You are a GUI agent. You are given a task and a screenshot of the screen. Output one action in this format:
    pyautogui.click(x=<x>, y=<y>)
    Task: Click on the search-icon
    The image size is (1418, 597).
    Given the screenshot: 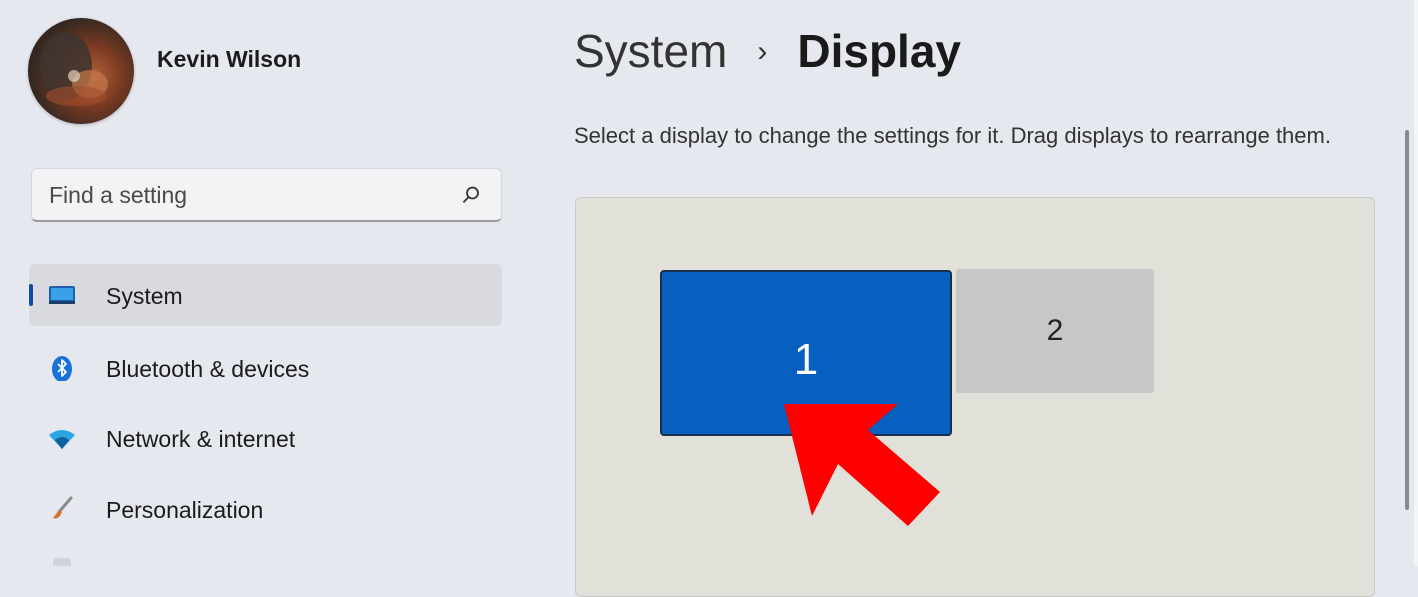 What is the action you would take?
    pyautogui.click(x=471, y=195)
    